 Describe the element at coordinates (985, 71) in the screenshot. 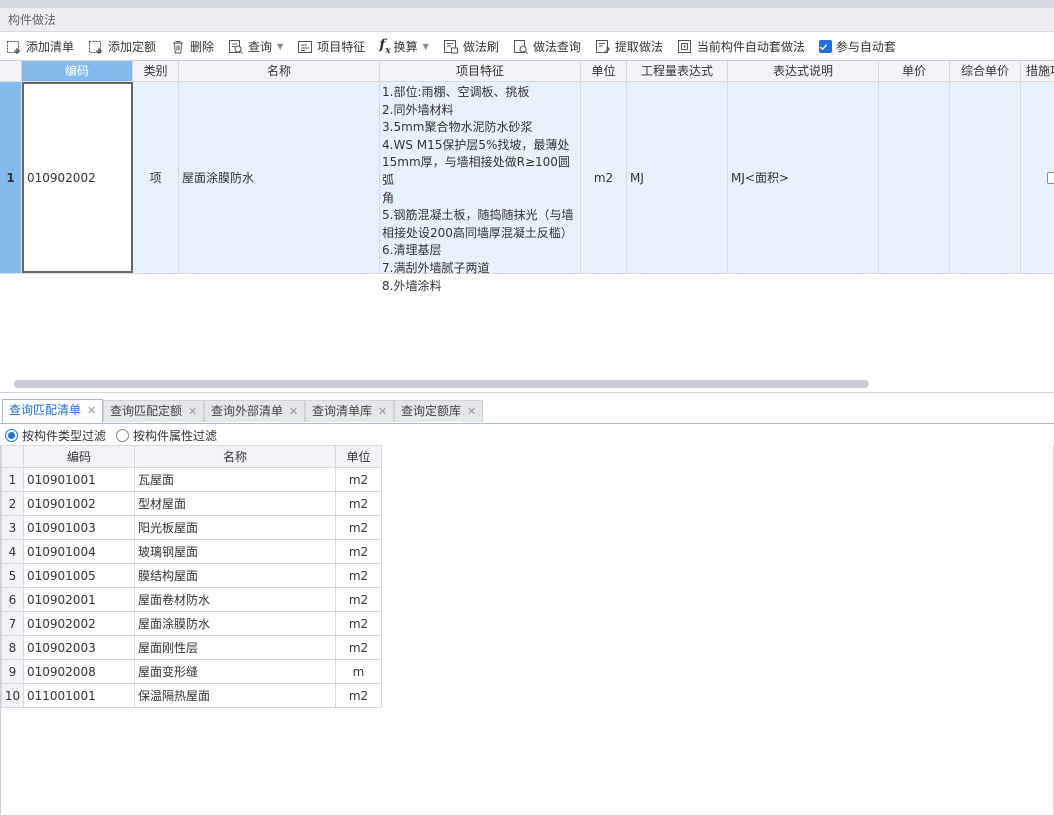

I see `col-composite-price-header: 综合单价` at that location.